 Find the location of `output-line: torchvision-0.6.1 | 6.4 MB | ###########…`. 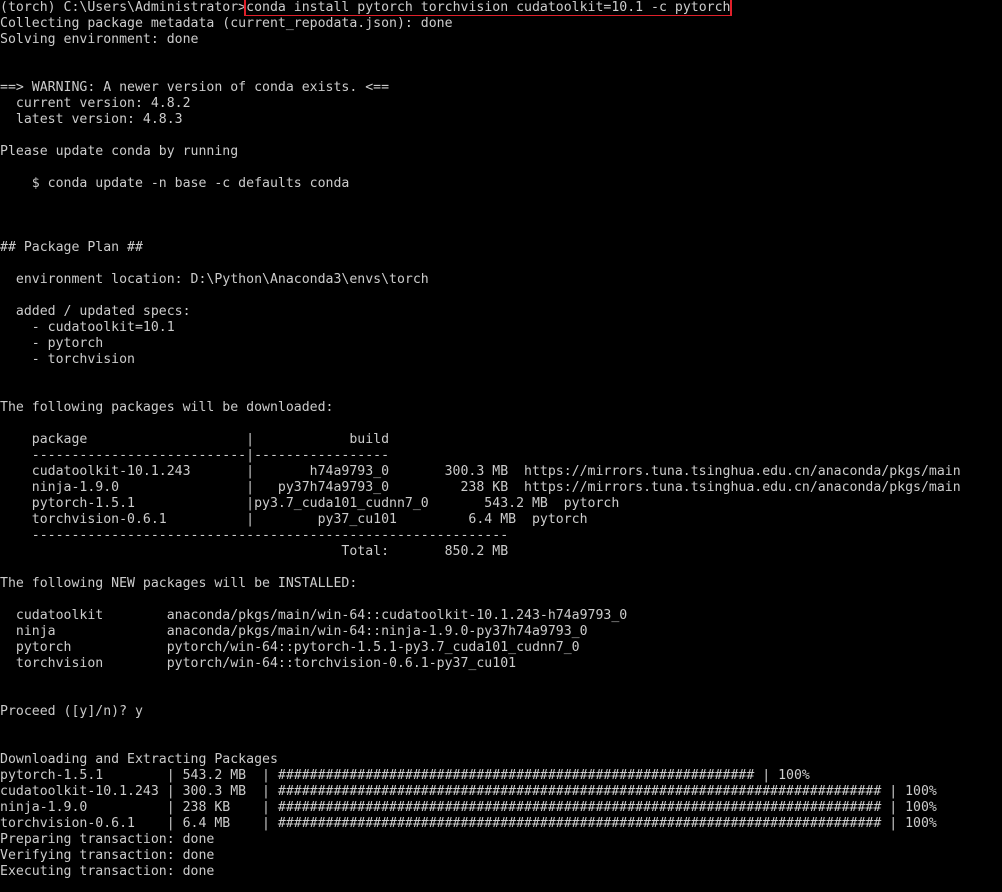

output-line: torchvision-0.6.1 | 6.4 MB | ###########… is located at coordinates (468, 823).